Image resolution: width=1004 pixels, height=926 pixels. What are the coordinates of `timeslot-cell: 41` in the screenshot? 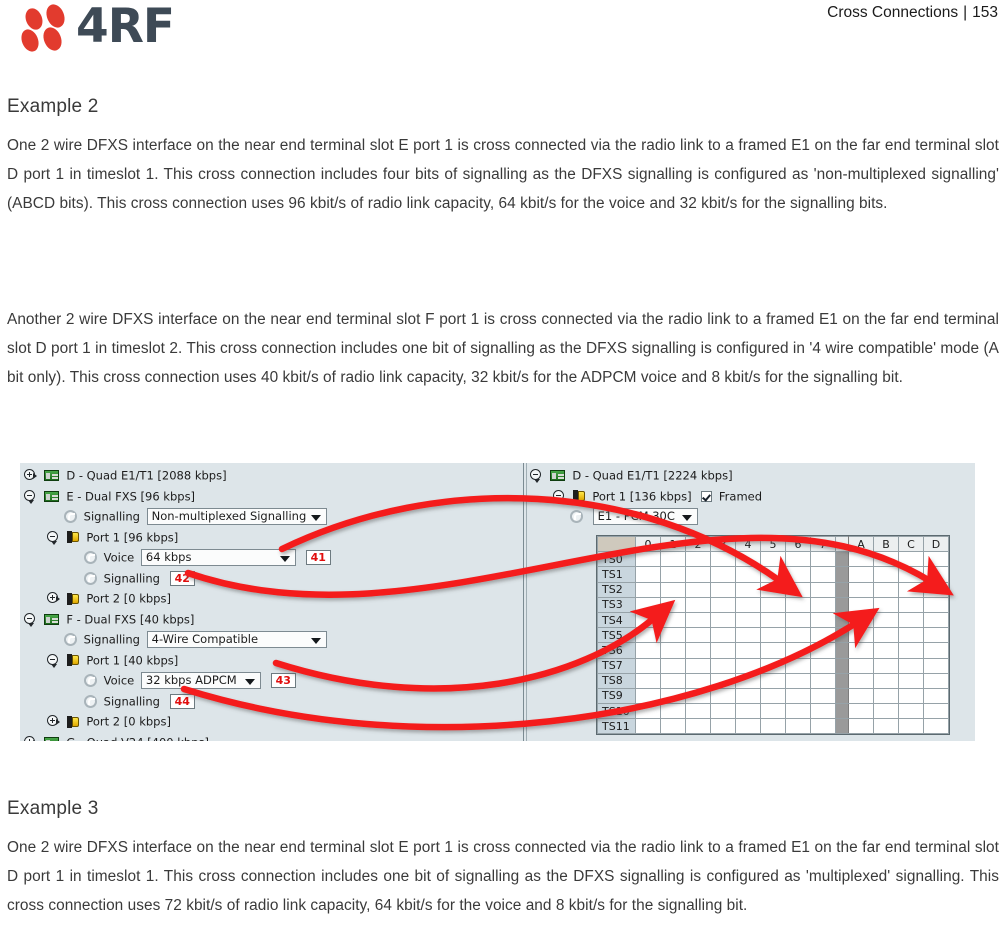 It's located at (823, 574).